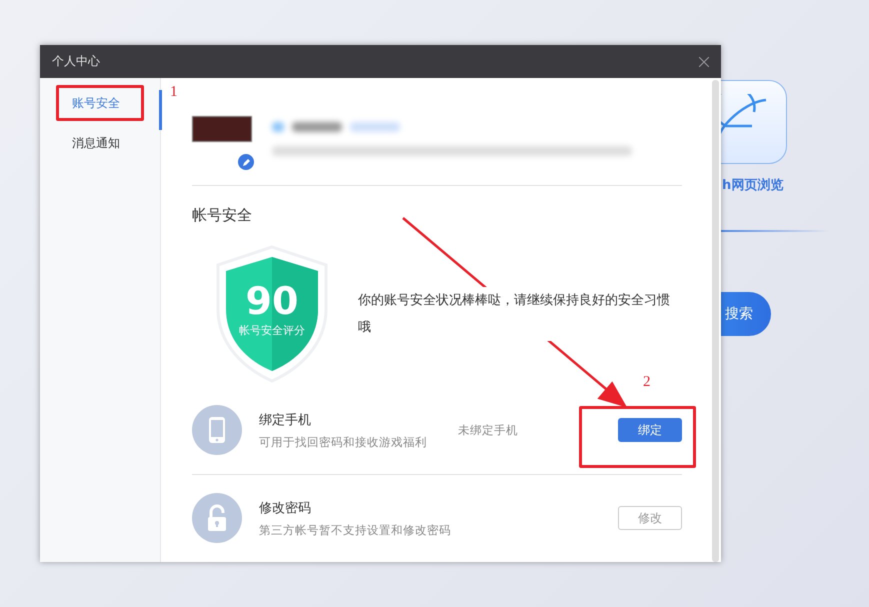 The image size is (869, 607). Describe the element at coordinates (222, 129) in the screenshot. I see `avatar-photo-placeholder` at that location.